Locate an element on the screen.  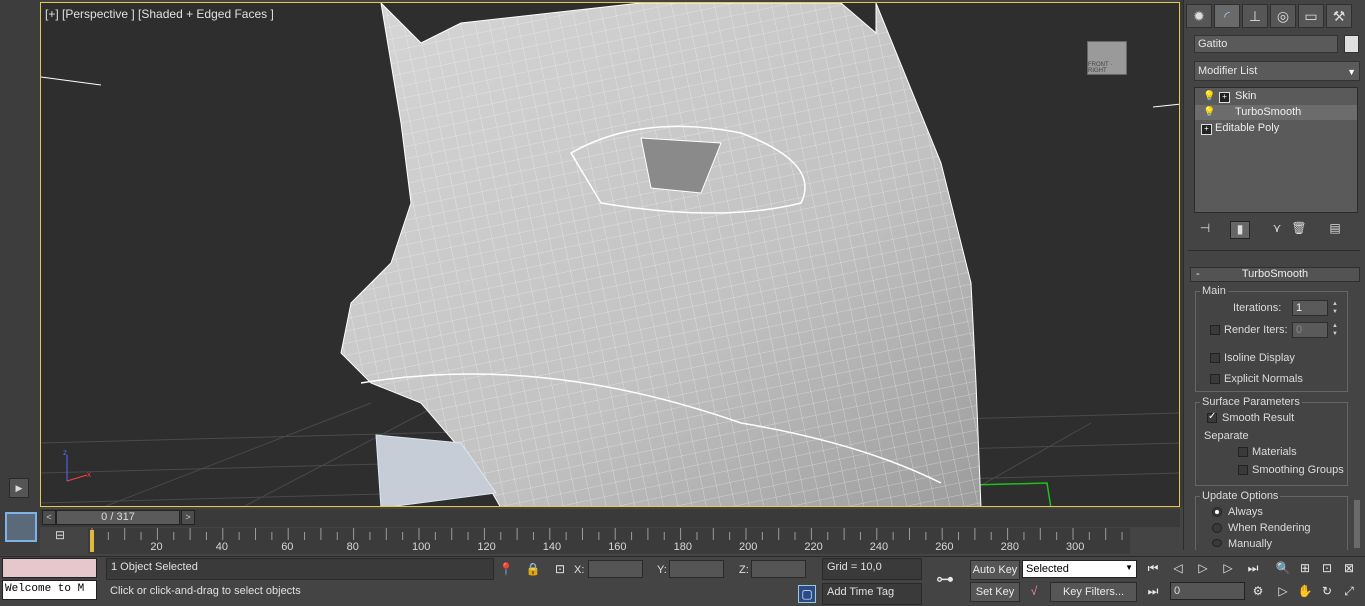
group-title: Main is located at coordinates (1214, 291).